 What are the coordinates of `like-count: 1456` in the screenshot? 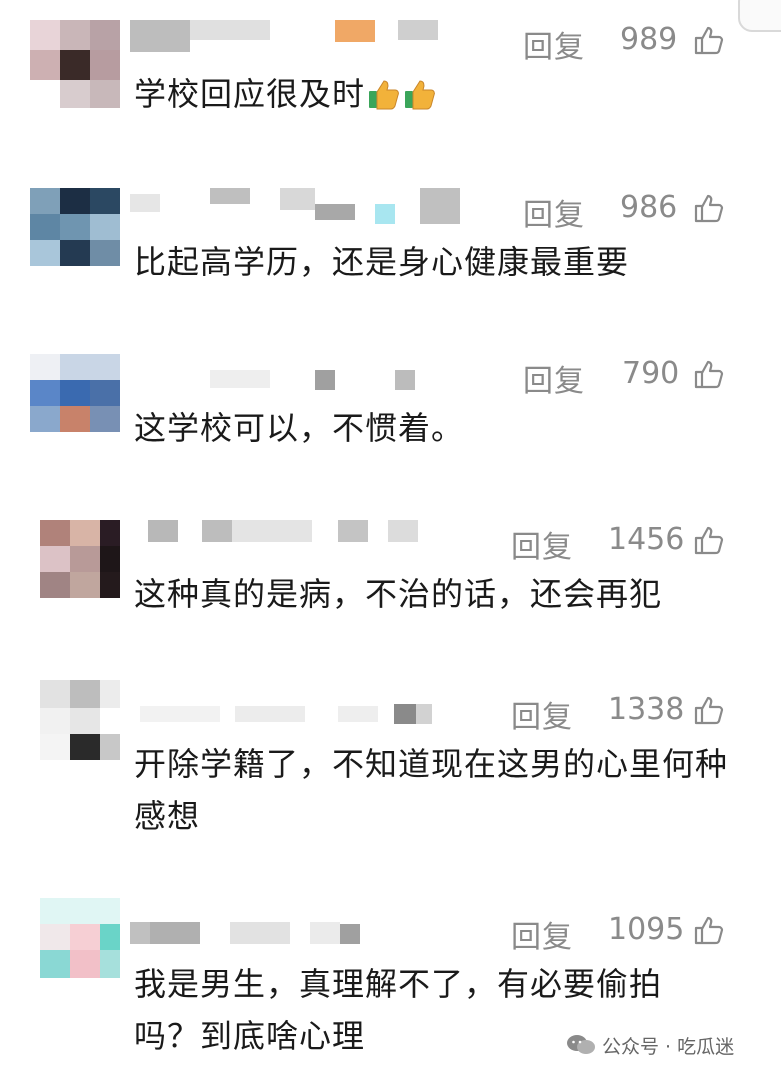 It's located at (646, 539).